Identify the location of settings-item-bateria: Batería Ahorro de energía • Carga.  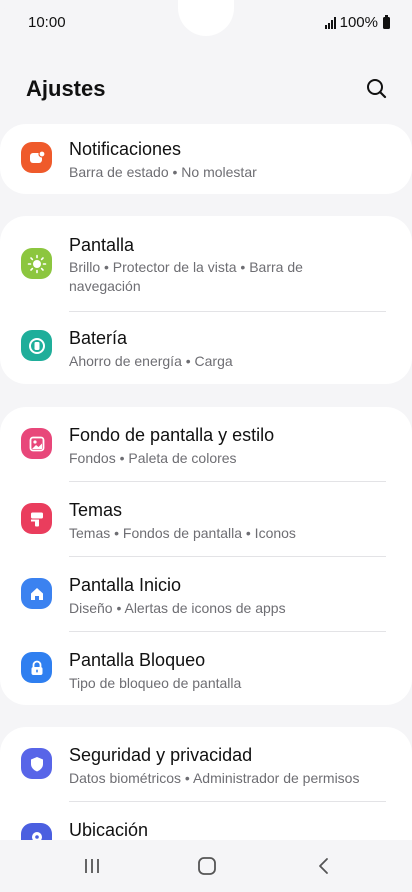
(206, 348).